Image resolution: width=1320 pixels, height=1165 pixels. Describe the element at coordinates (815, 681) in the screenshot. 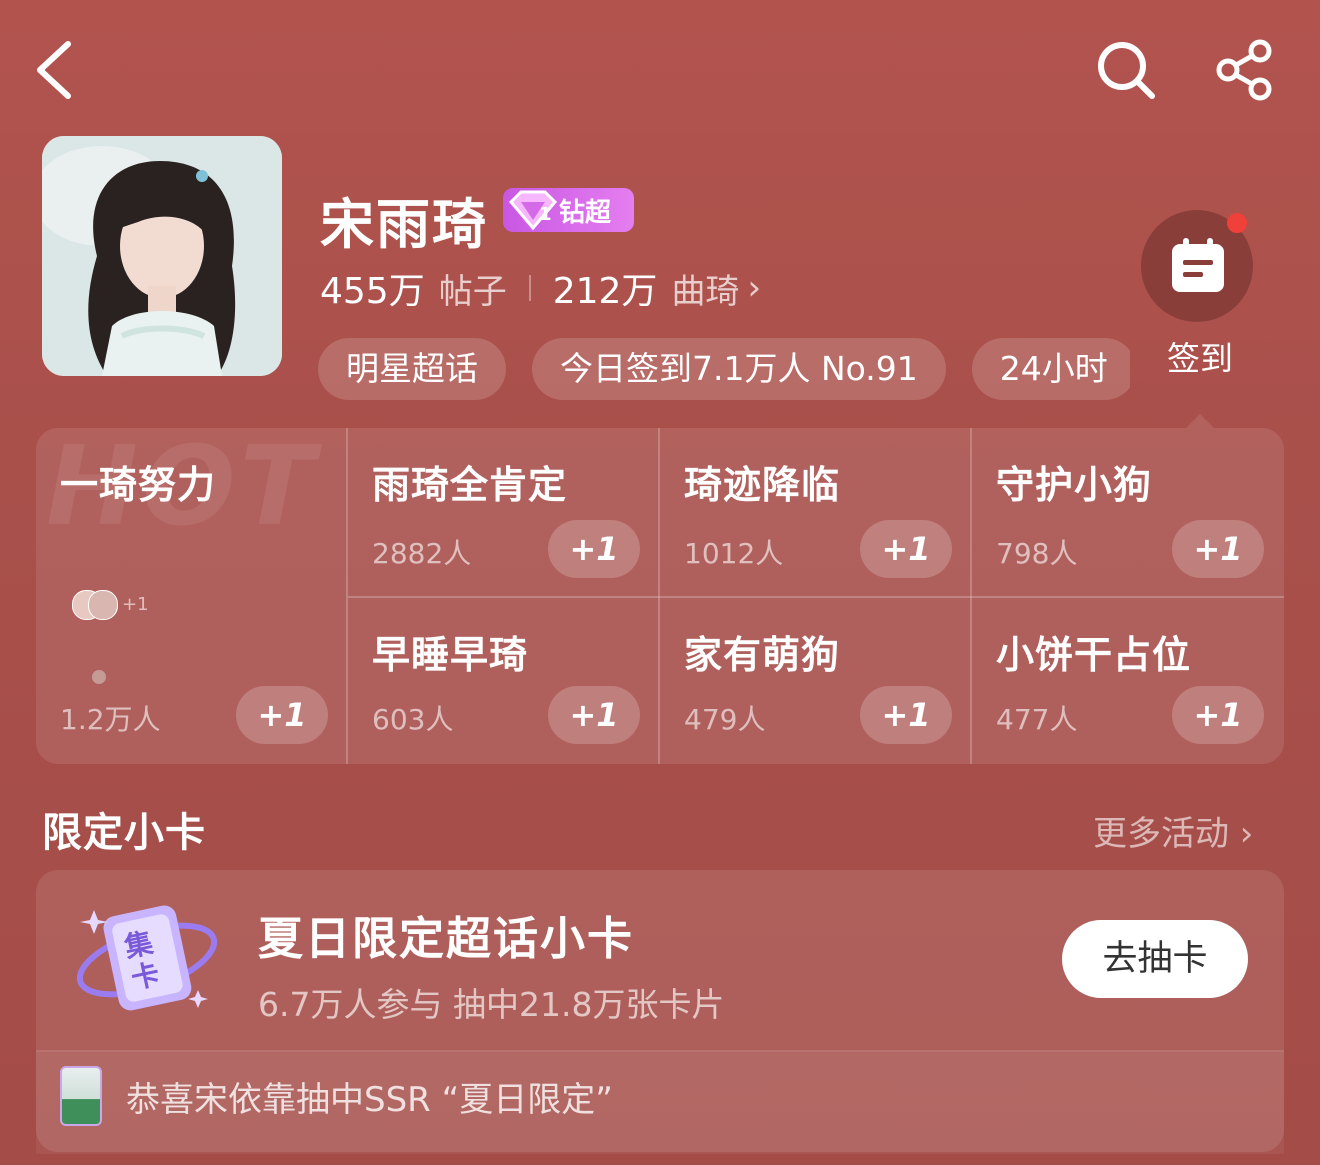

I see `activity-cell: 家有萌狗 479人 +1` at that location.